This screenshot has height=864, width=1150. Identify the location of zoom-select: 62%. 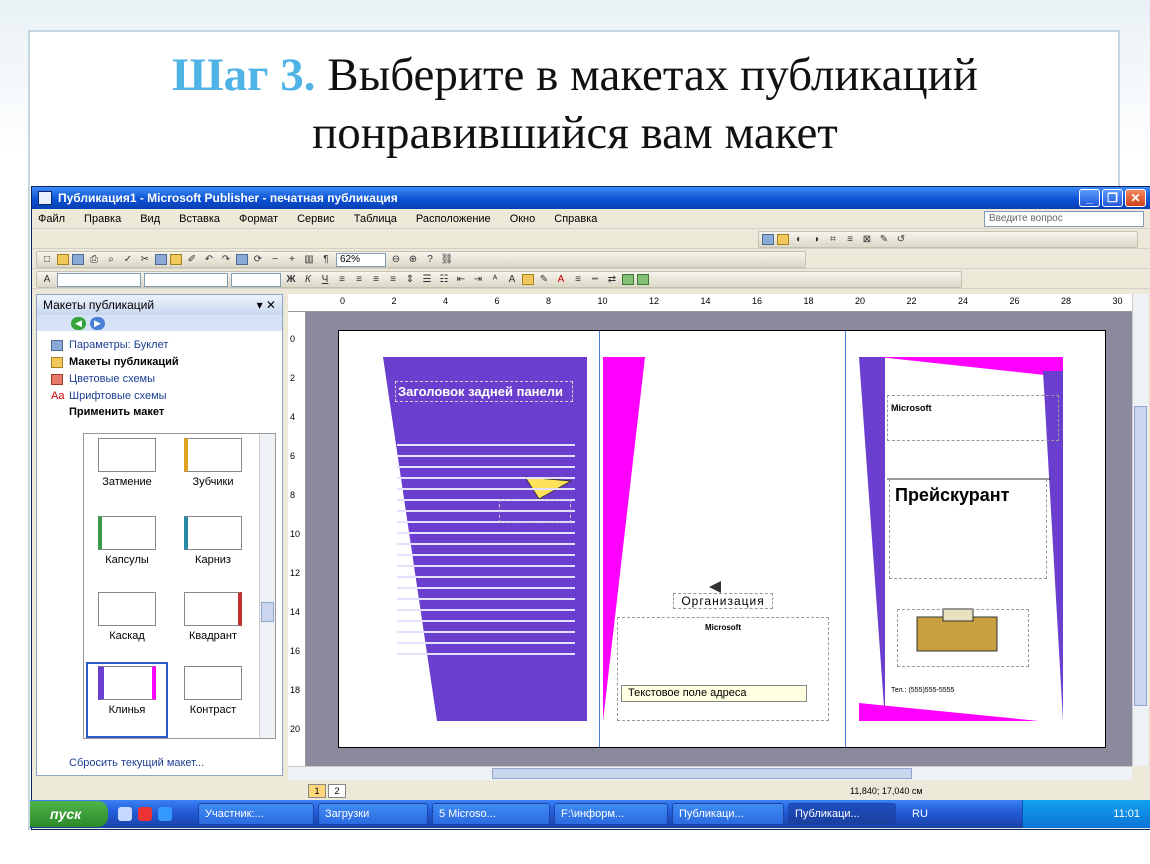
(361, 259).